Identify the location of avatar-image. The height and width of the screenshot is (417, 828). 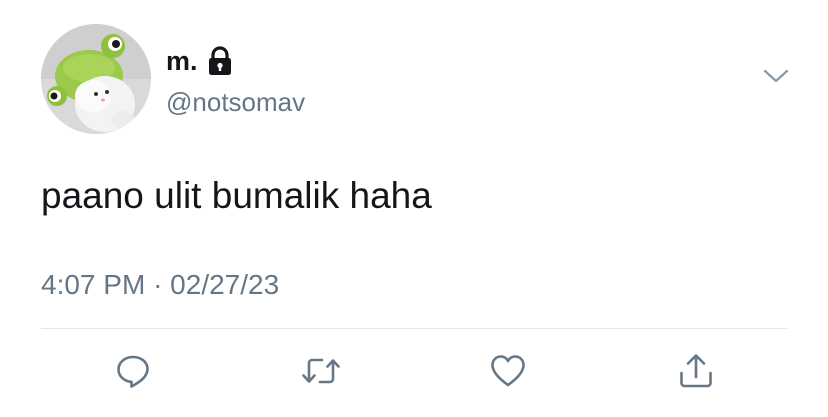
(96, 79).